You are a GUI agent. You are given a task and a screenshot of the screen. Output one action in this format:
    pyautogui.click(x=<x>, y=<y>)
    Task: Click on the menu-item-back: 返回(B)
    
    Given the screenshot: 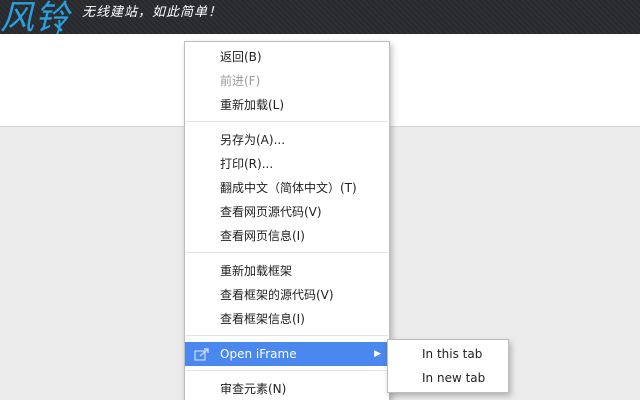 What is the action you would take?
    pyautogui.click(x=287, y=57)
    